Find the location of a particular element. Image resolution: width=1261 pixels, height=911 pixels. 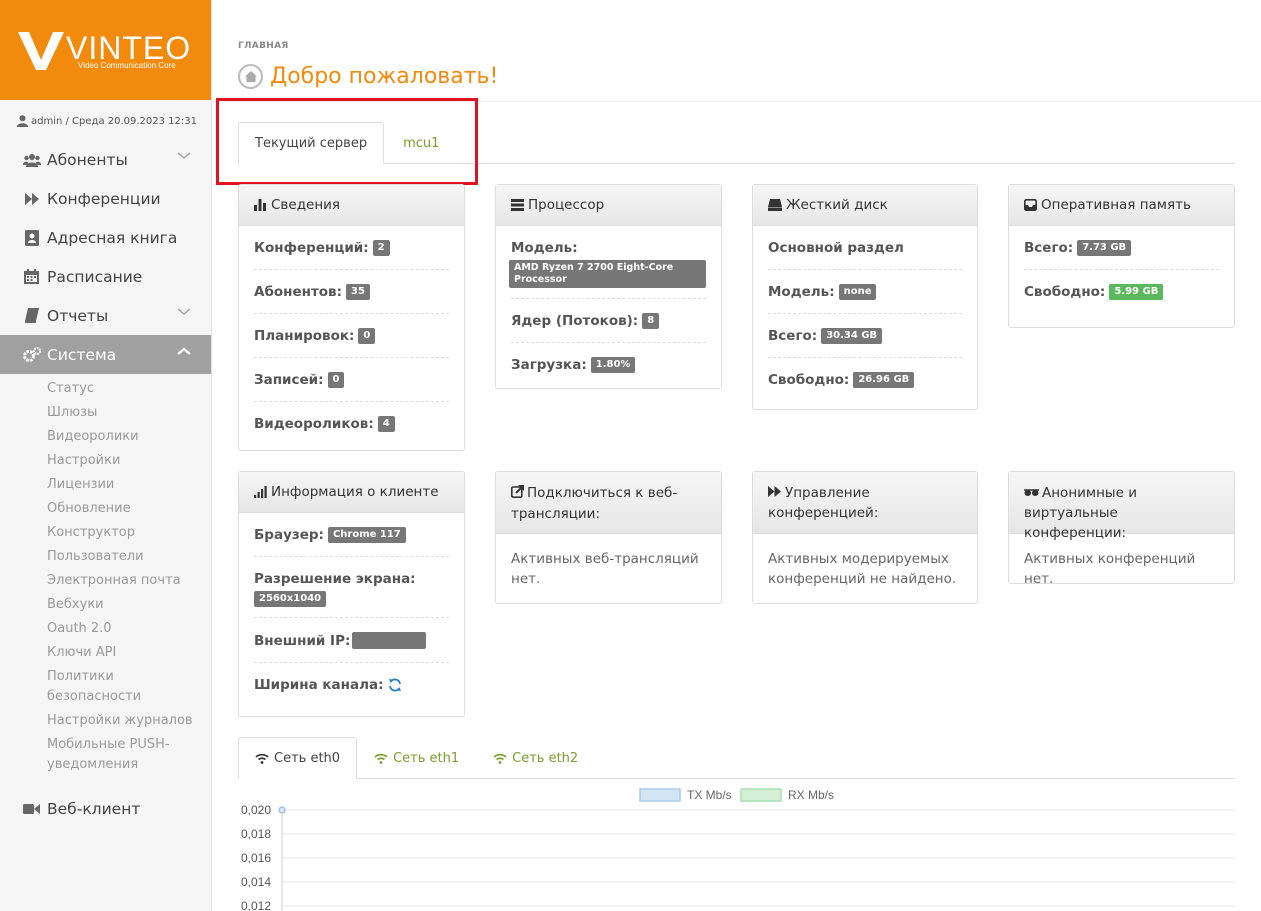

sidebar-item-label: Отчеты is located at coordinates (78, 315).